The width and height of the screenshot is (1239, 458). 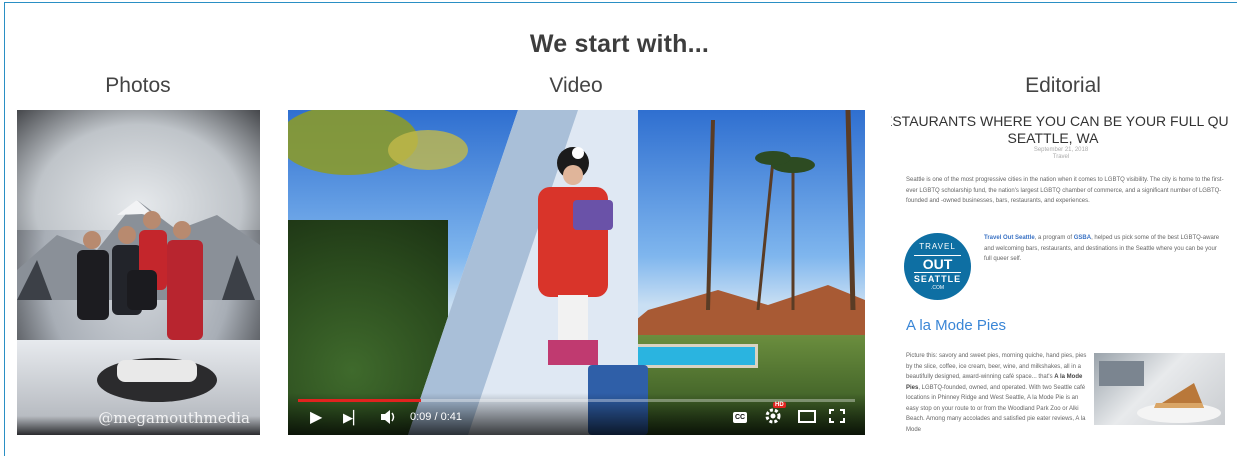 I want to click on video-time: 0:09 / 0:41, so click(x=436, y=417).